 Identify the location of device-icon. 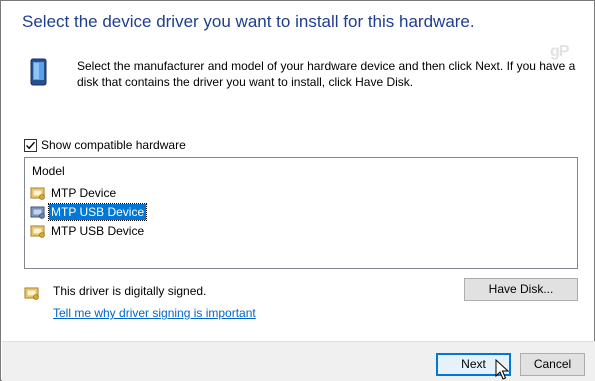
(38, 72).